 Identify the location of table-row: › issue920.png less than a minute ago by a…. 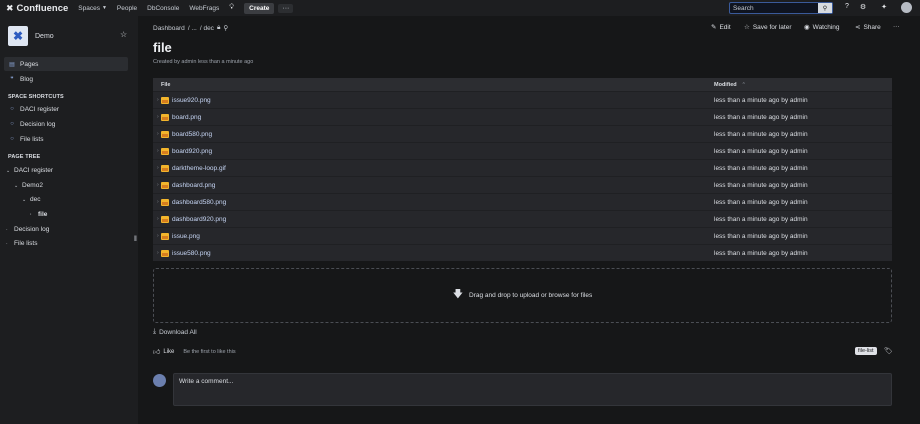
(522, 99).